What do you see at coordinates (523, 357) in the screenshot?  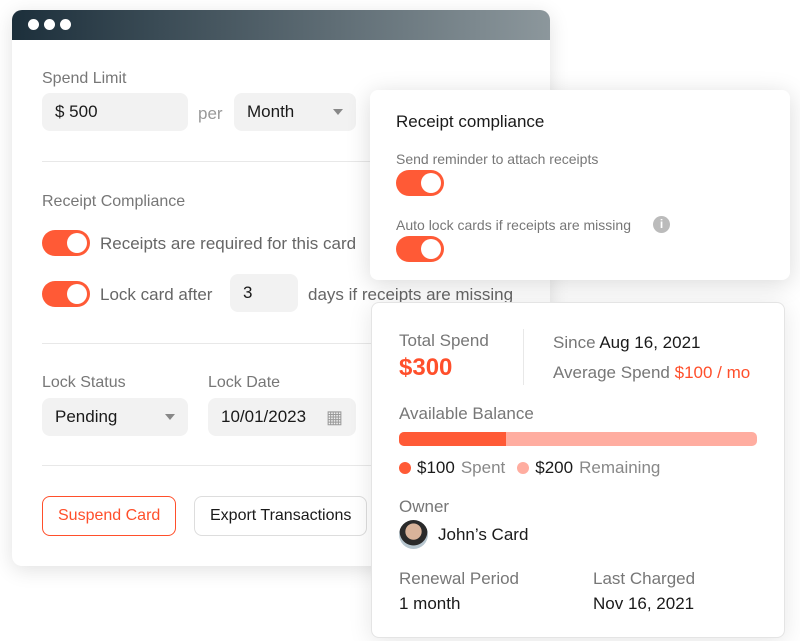 I see `divider` at bounding box center [523, 357].